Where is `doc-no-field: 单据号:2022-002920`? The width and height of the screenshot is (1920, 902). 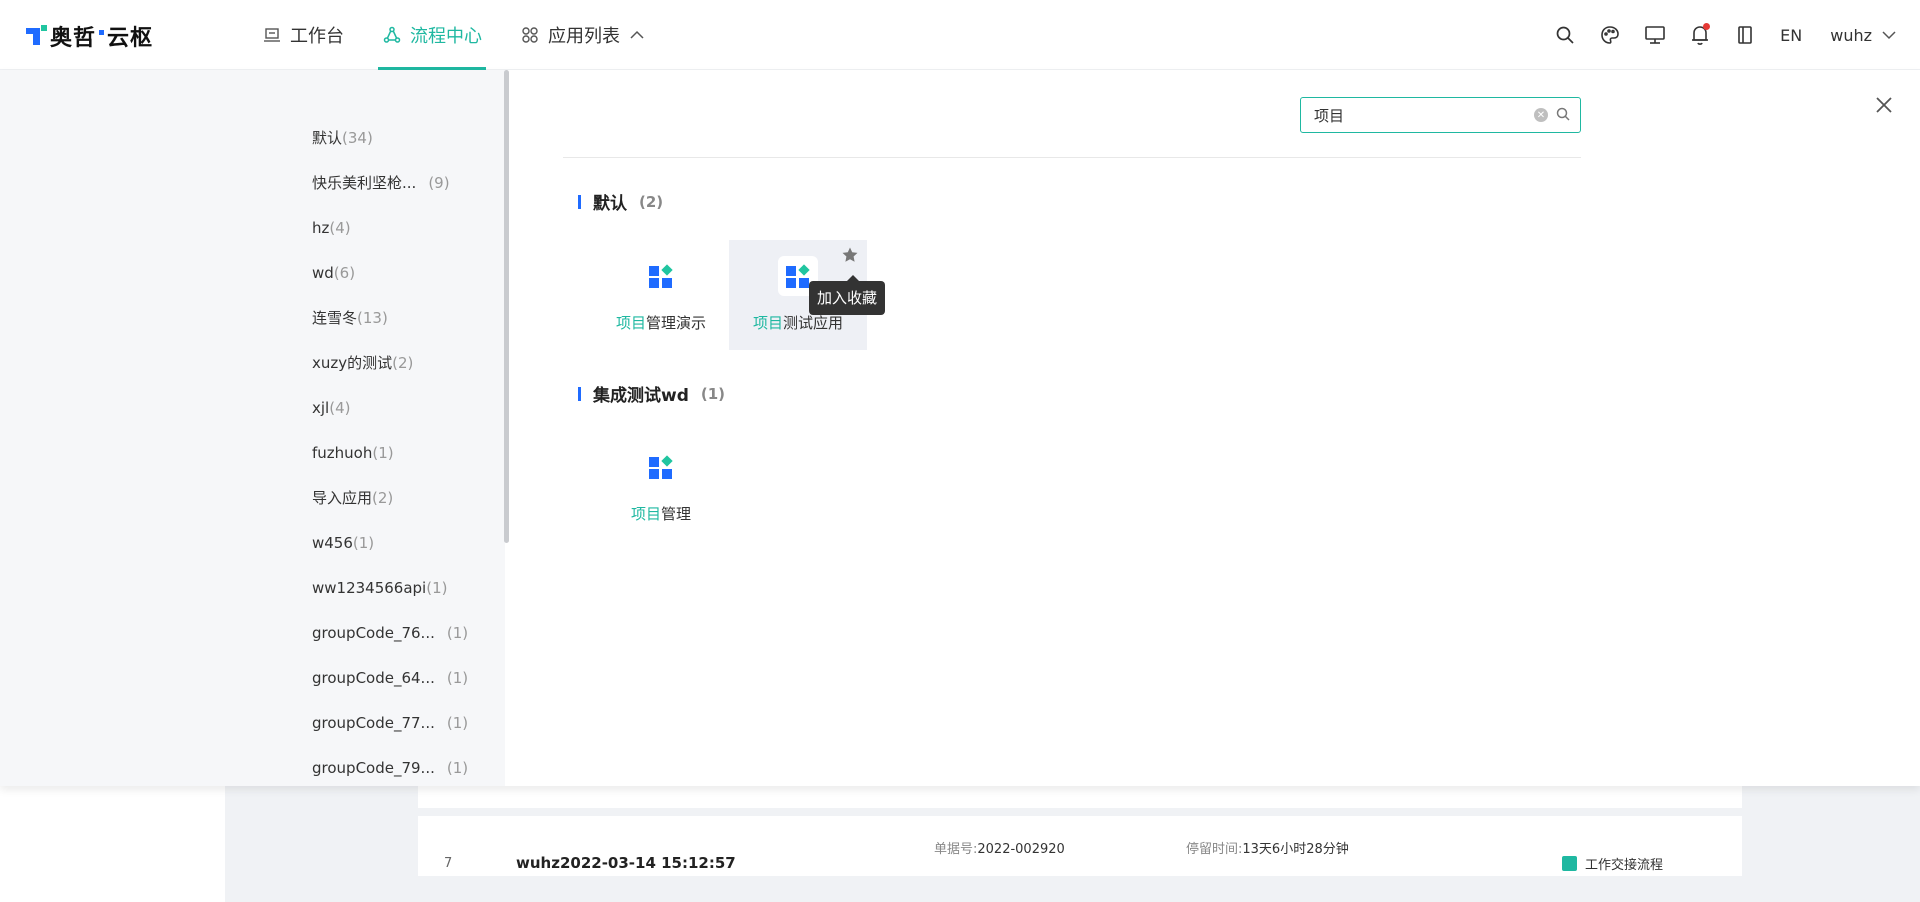
doc-no-field: 单据号:2022-002920 is located at coordinates (999, 849).